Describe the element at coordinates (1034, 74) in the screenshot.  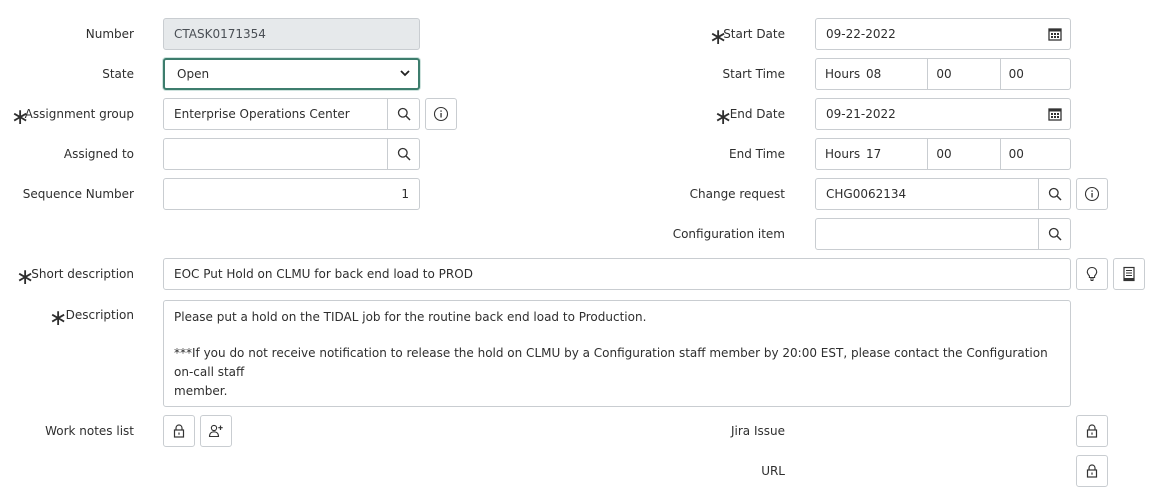
I see `start-time-seconds: 00` at that location.